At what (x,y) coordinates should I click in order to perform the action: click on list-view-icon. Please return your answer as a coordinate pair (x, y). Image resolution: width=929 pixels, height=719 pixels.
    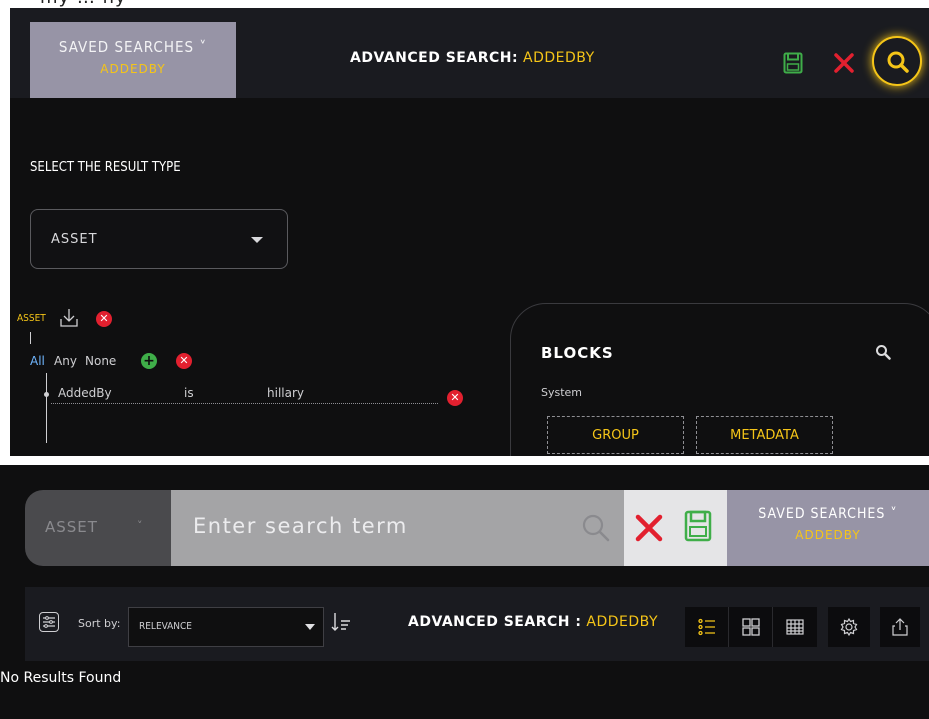
    Looking at the image, I should click on (706, 627).